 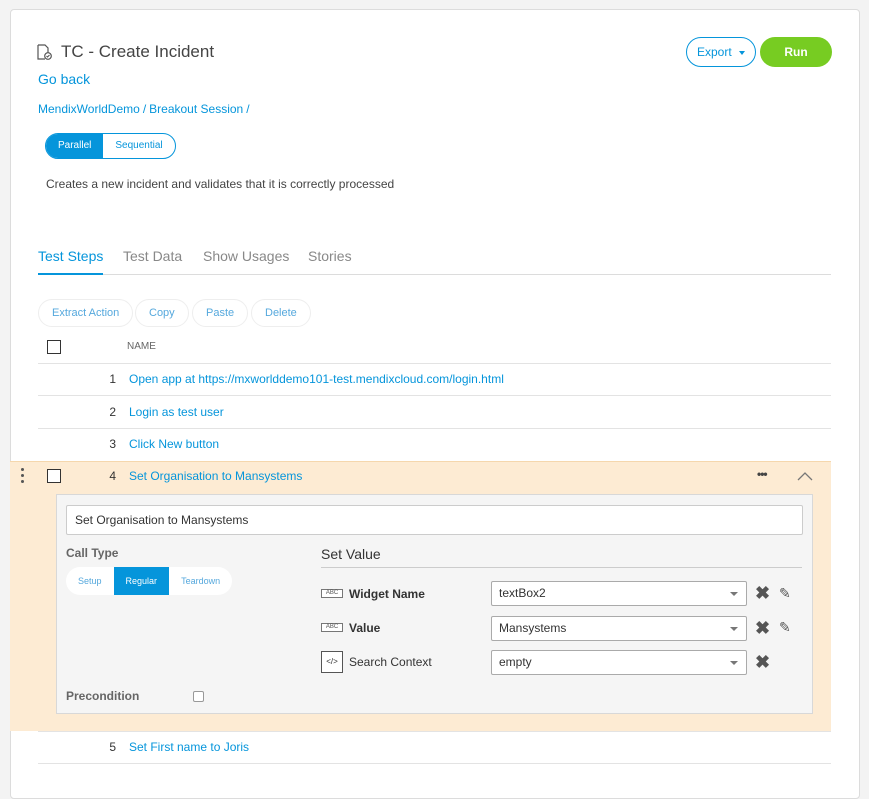 I want to click on copy-button: Copy, so click(x=162, y=313).